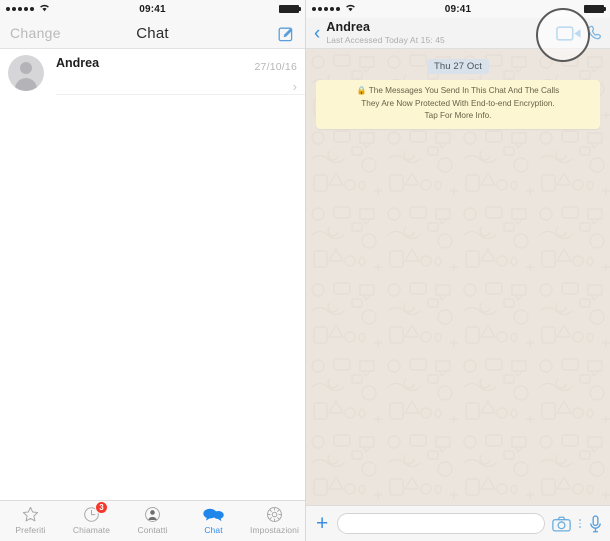  Describe the element at coordinates (580, 523) in the screenshot. I see `separator-dots-icon` at that location.